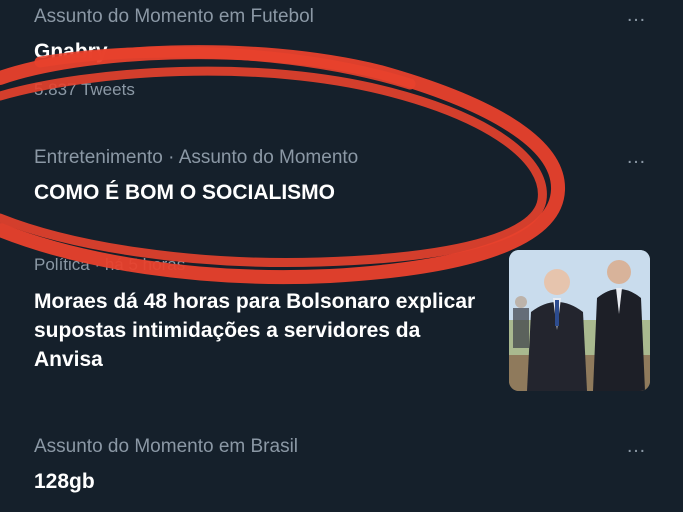  I want to click on trend-title: COMO É BOM O SOCIALISMO, so click(185, 192).